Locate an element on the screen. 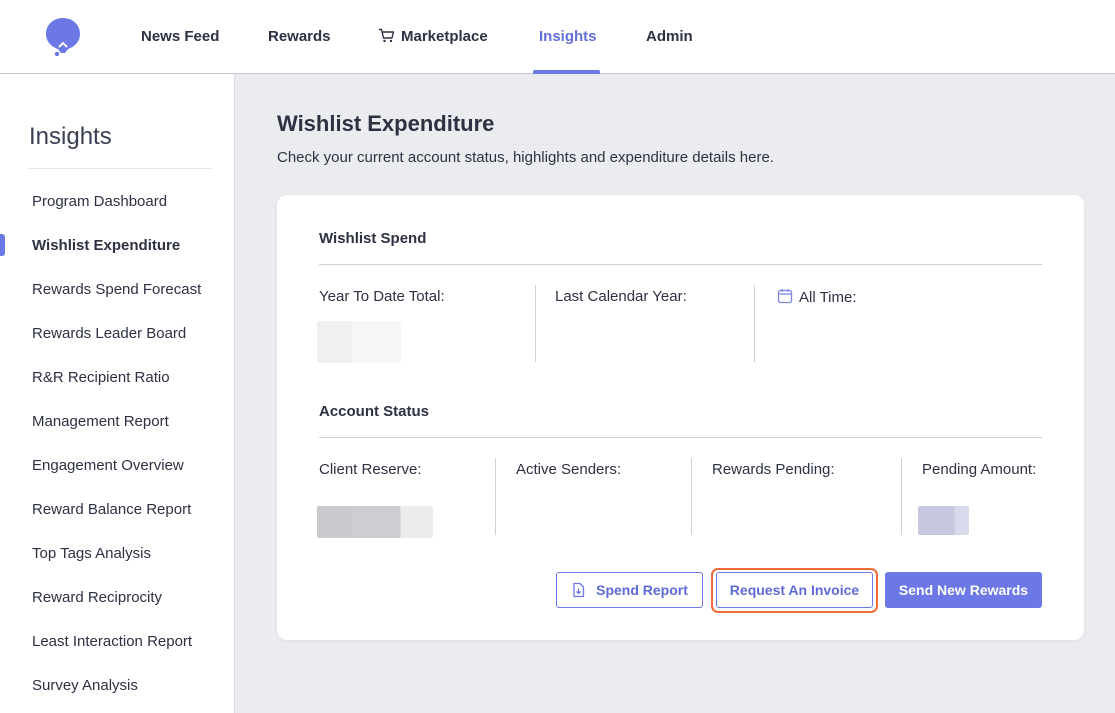 Image resolution: width=1115 pixels, height=713 pixels. sidebar-item-reward-reciprocity: Reward Reciprocity is located at coordinates (97, 597).